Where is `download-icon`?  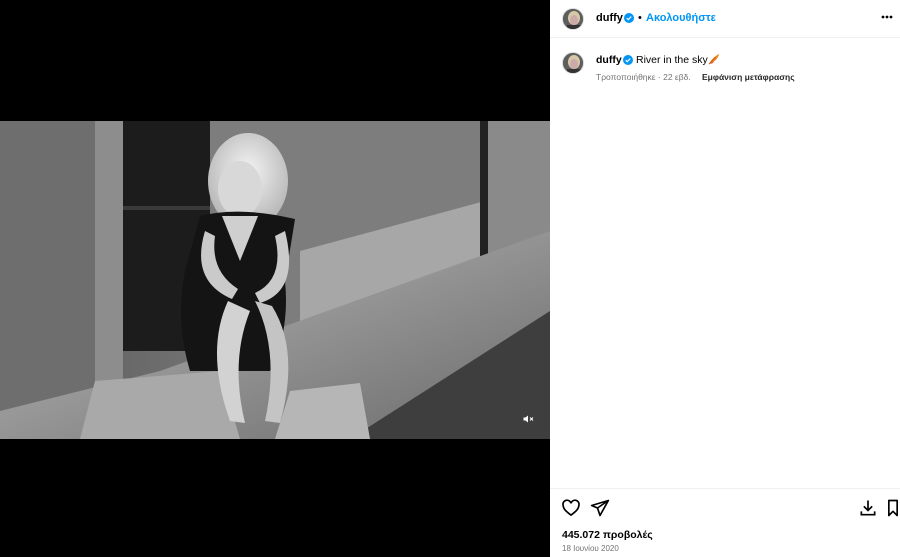 download-icon is located at coordinates (868, 508).